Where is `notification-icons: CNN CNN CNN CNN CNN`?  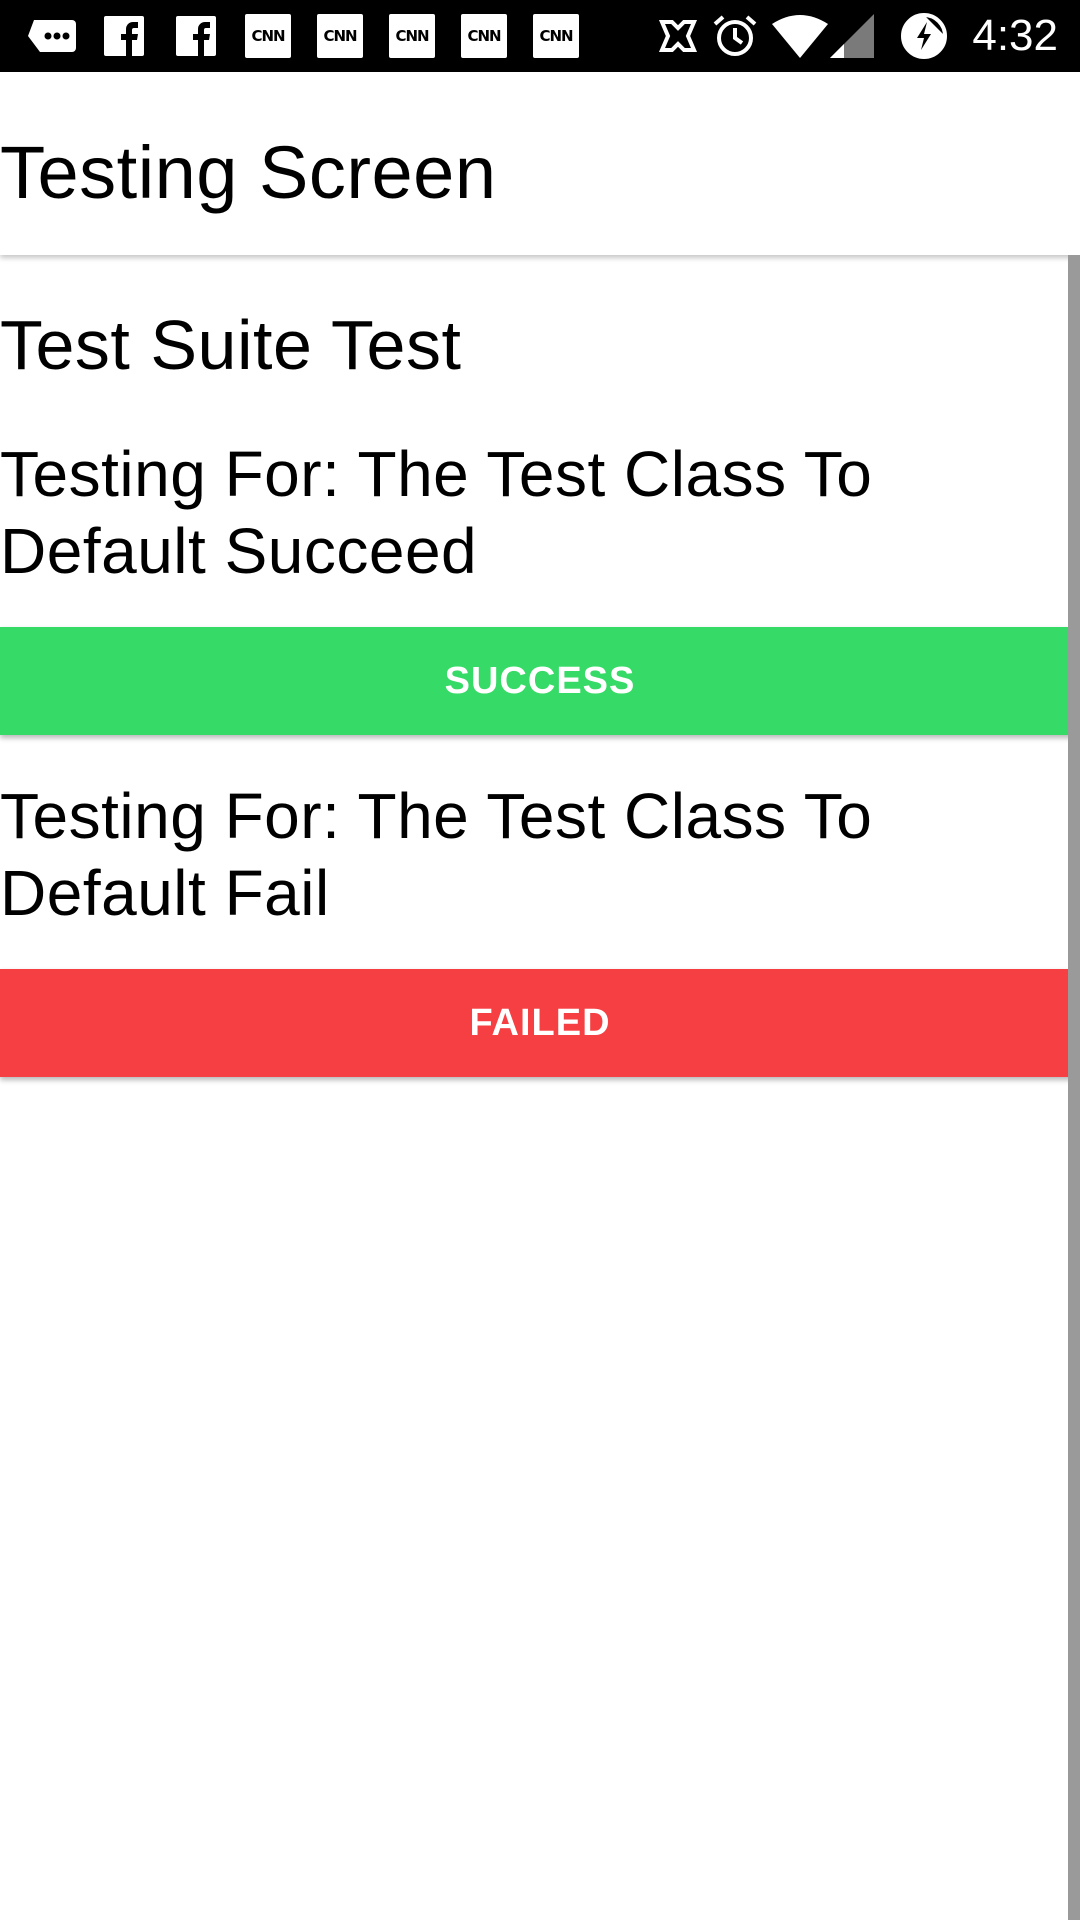 notification-icons: CNN CNN CNN CNN CNN is located at coordinates (314, 36).